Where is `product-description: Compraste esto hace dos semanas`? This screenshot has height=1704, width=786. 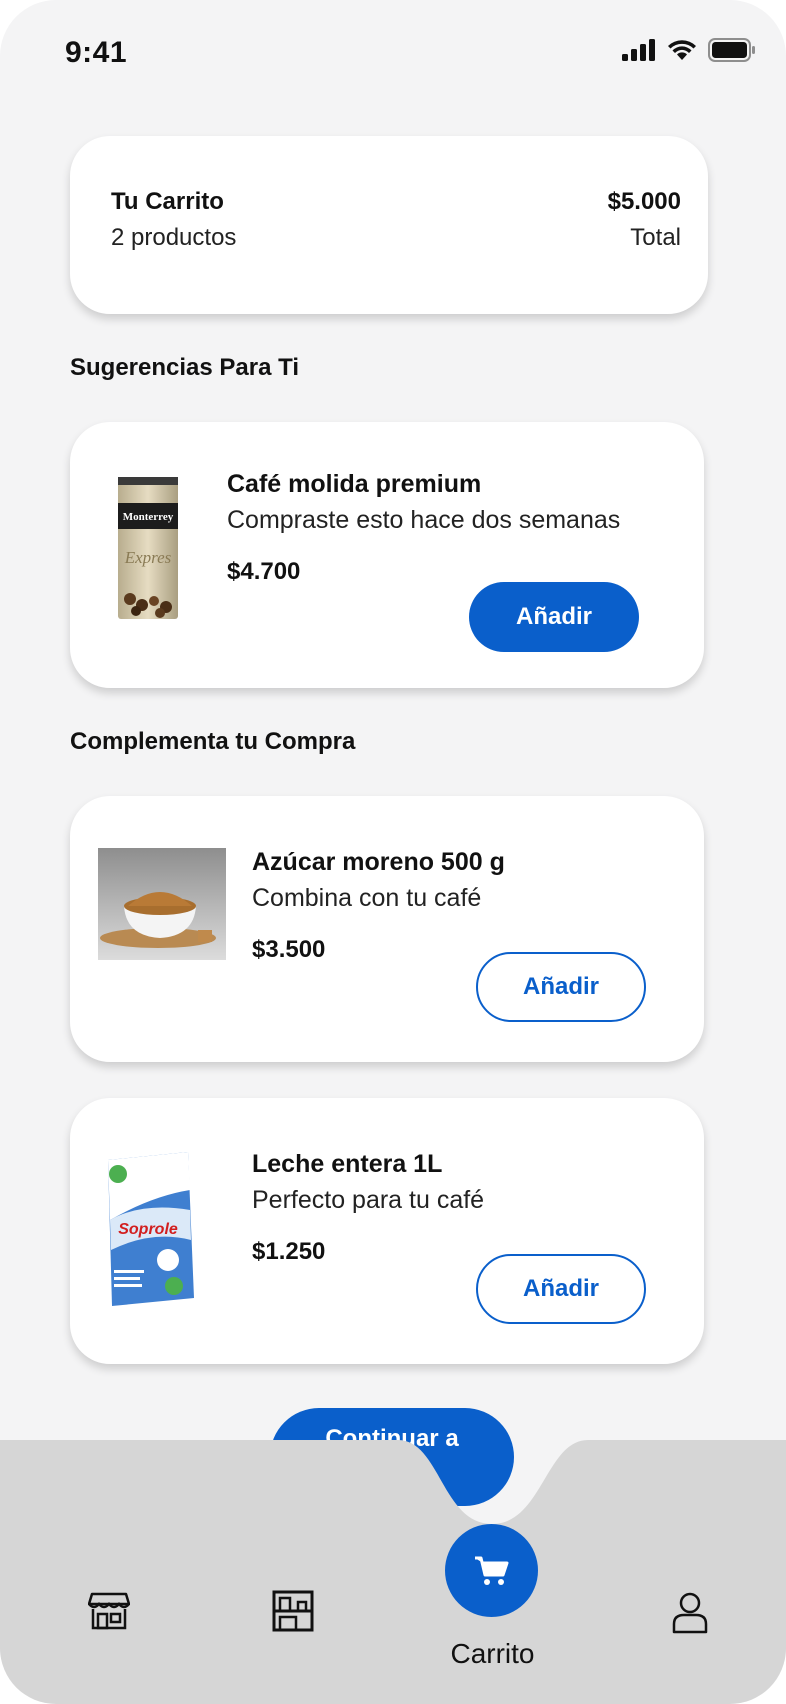
product-description: Compraste esto hace dos semanas is located at coordinates (424, 520).